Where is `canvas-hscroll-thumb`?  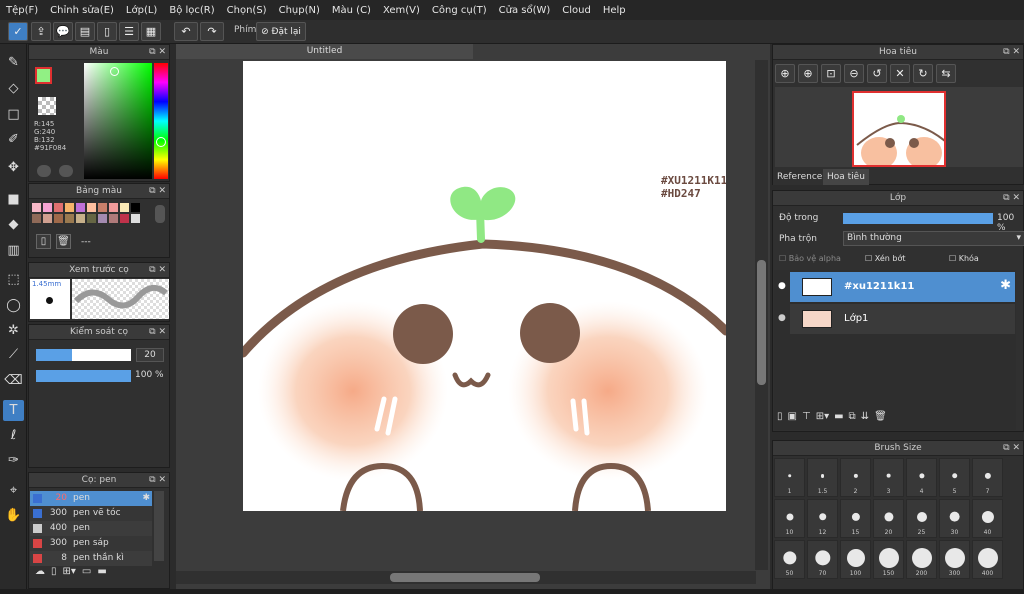 canvas-hscroll-thumb is located at coordinates (465, 577).